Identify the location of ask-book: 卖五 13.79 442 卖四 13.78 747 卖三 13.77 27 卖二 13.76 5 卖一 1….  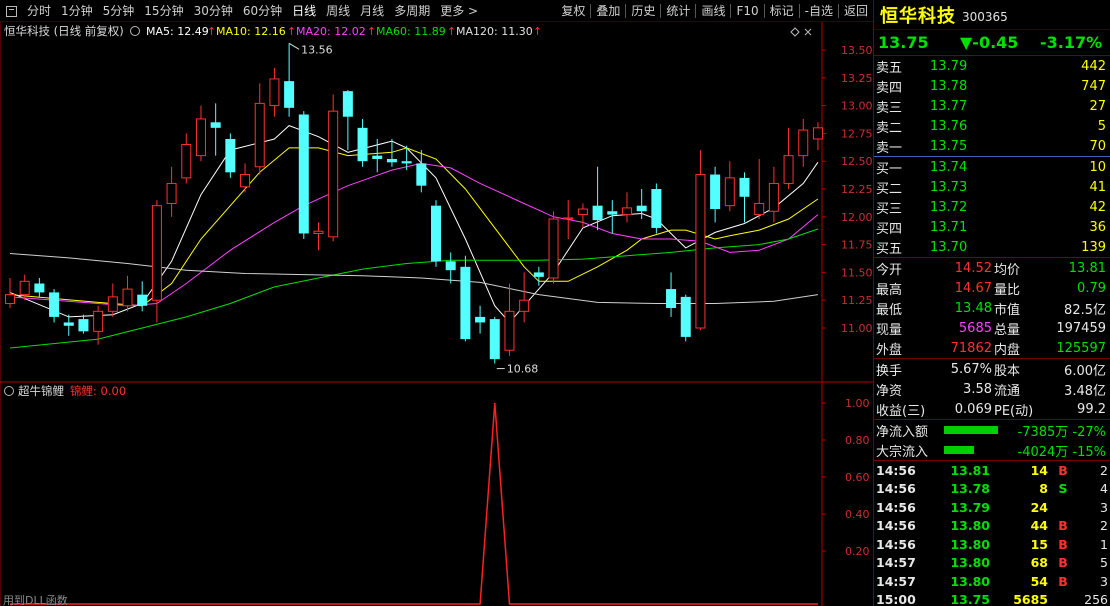
(992, 106).